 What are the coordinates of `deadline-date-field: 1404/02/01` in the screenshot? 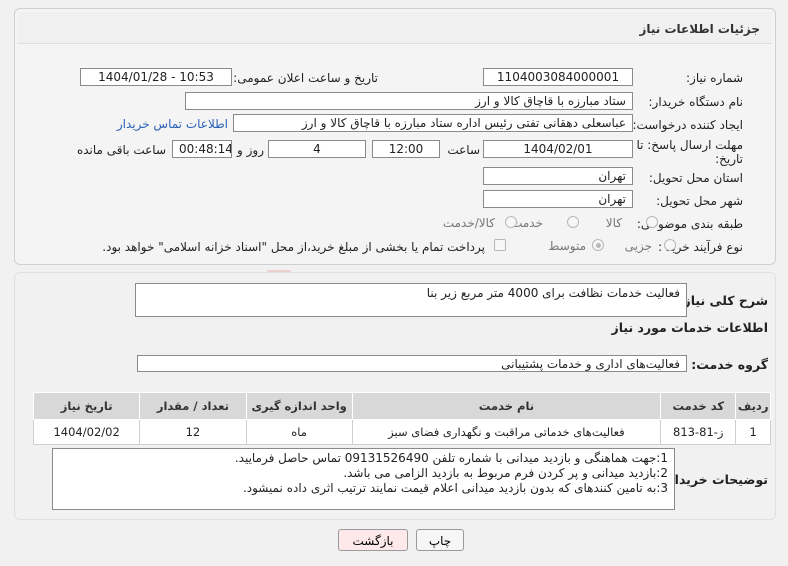 It's located at (558, 149).